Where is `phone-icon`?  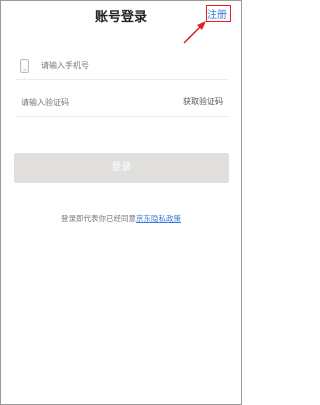 phone-icon is located at coordinates (24, 66).